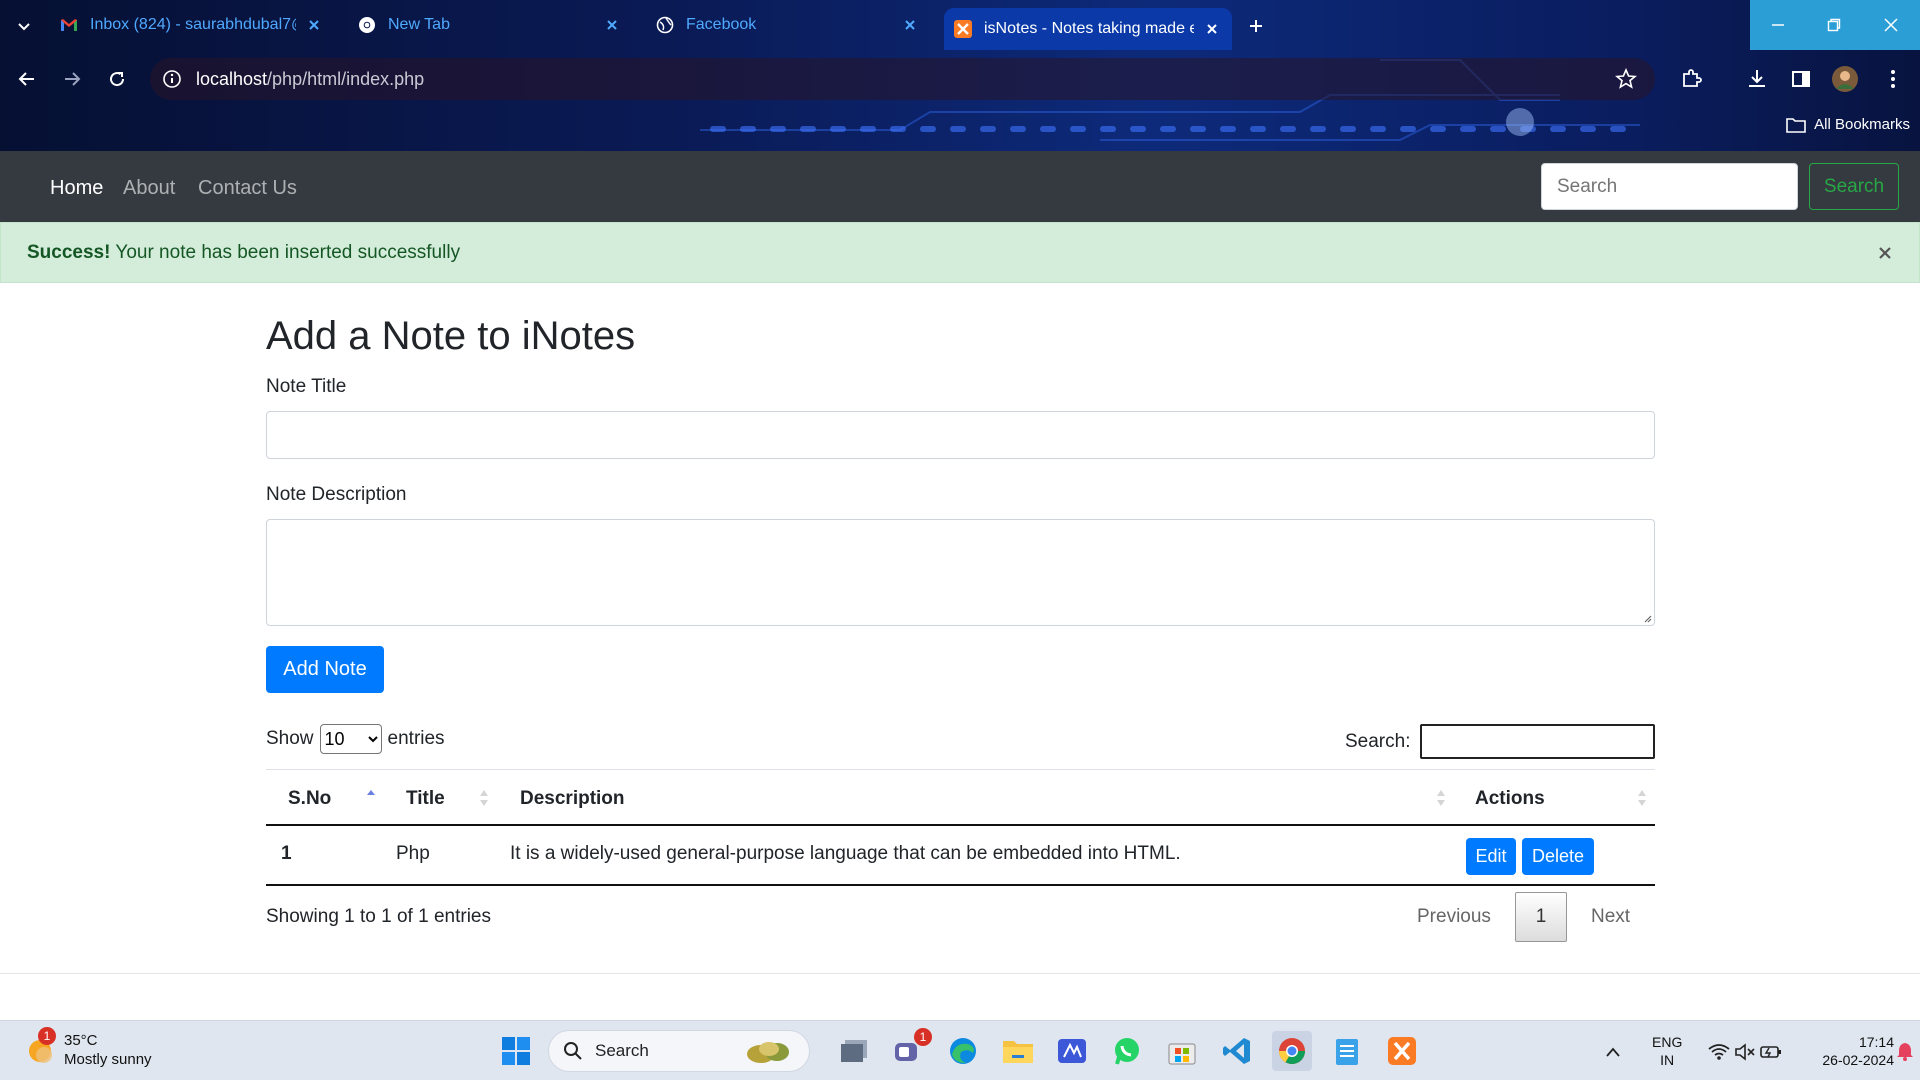  I want to click on downloads-button, so click(1757, 79).